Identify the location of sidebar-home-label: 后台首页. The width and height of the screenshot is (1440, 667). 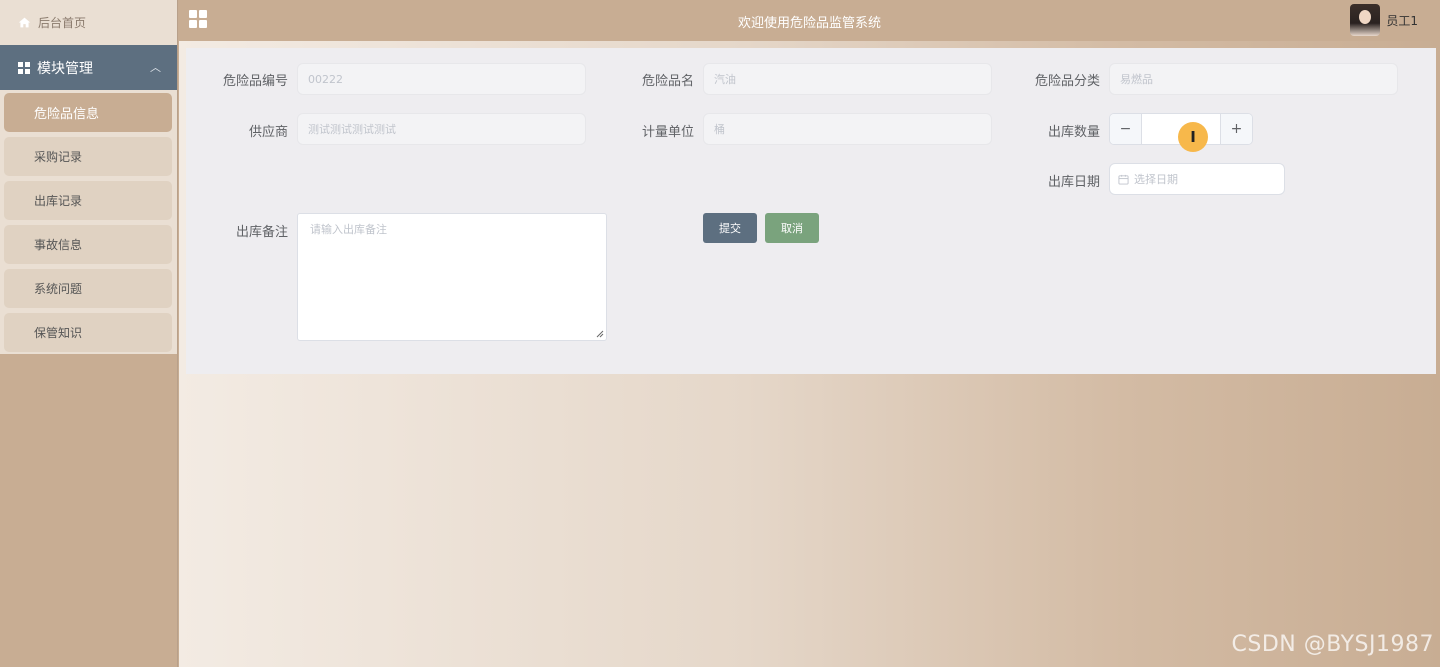
(62, 23).